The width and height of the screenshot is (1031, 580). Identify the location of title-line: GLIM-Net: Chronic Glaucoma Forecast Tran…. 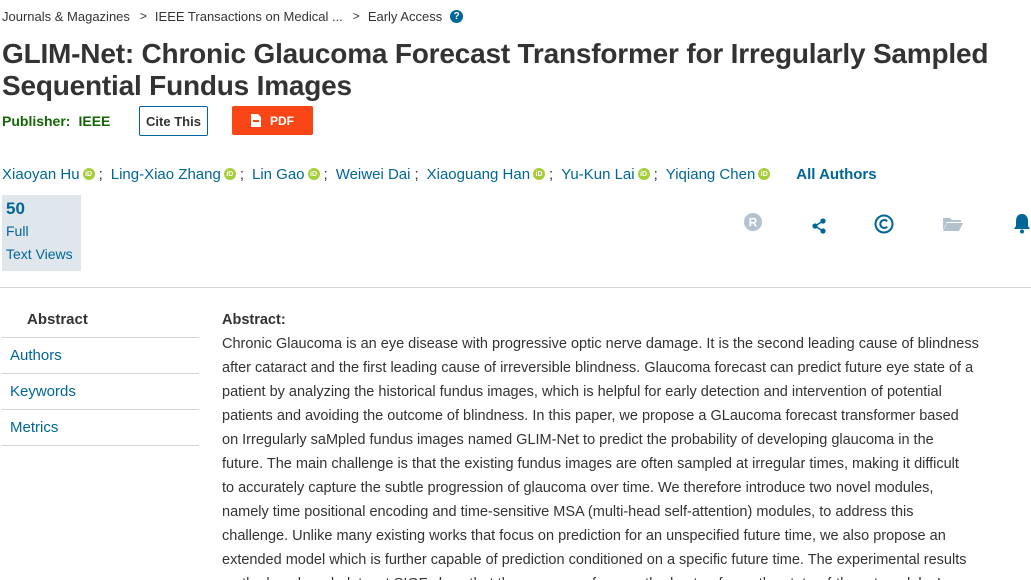
(495, 53).